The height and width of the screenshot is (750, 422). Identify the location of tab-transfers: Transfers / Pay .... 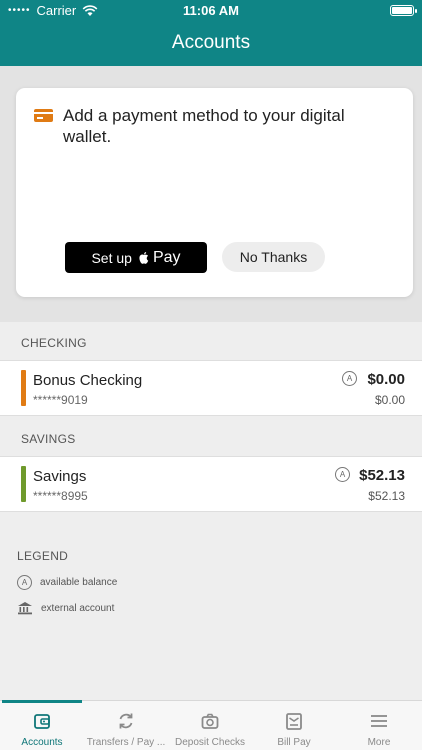
(126, 725).